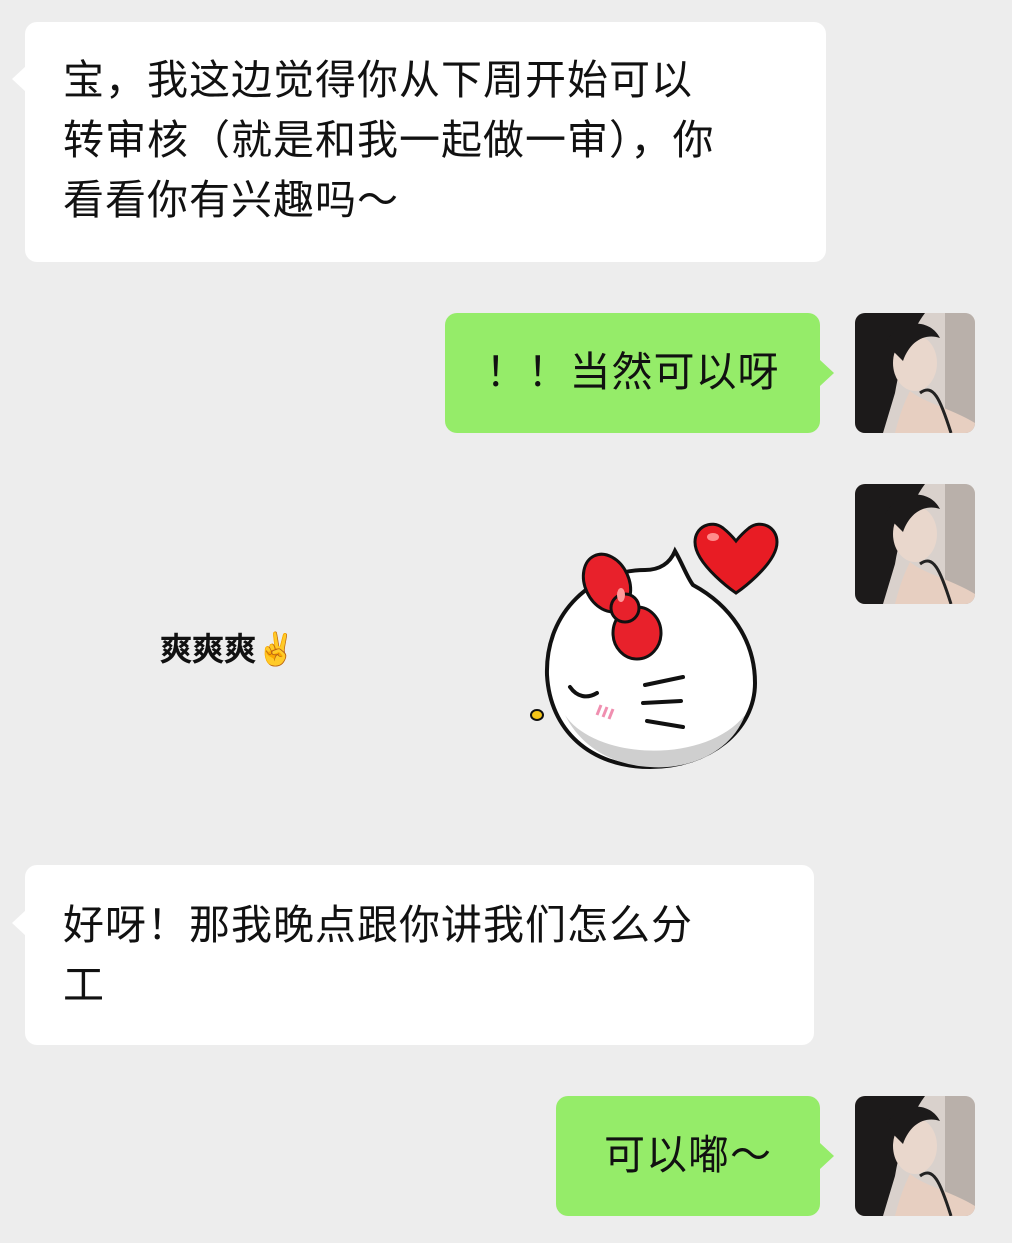 This screenshot has width=1012, height=1243. I want to click on message-bubble-outgoing: 可以嘟～, so click(688, 1156).